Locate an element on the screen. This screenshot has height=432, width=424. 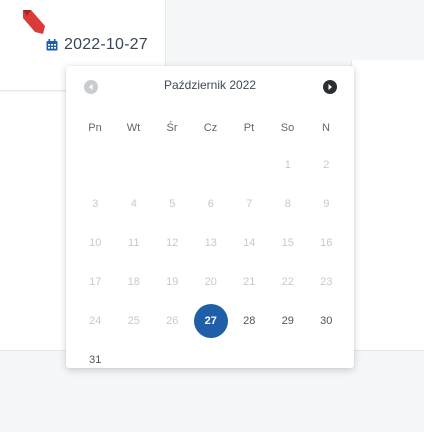
date-value: 2022-10-27 is located at coordinates (106, 44).